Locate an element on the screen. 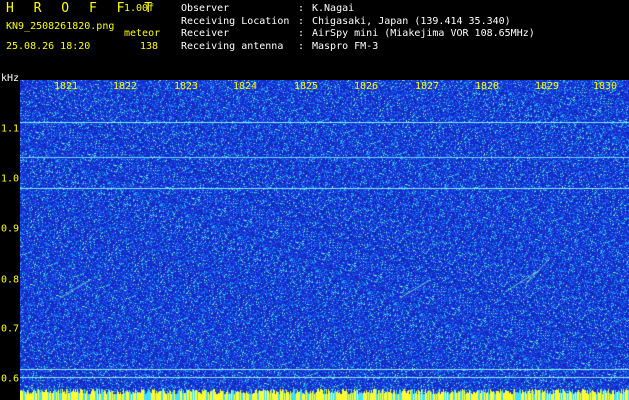 This screenshot has height=400, width=629. x-tick-label: 1826 is located at coordinates (366, 86).